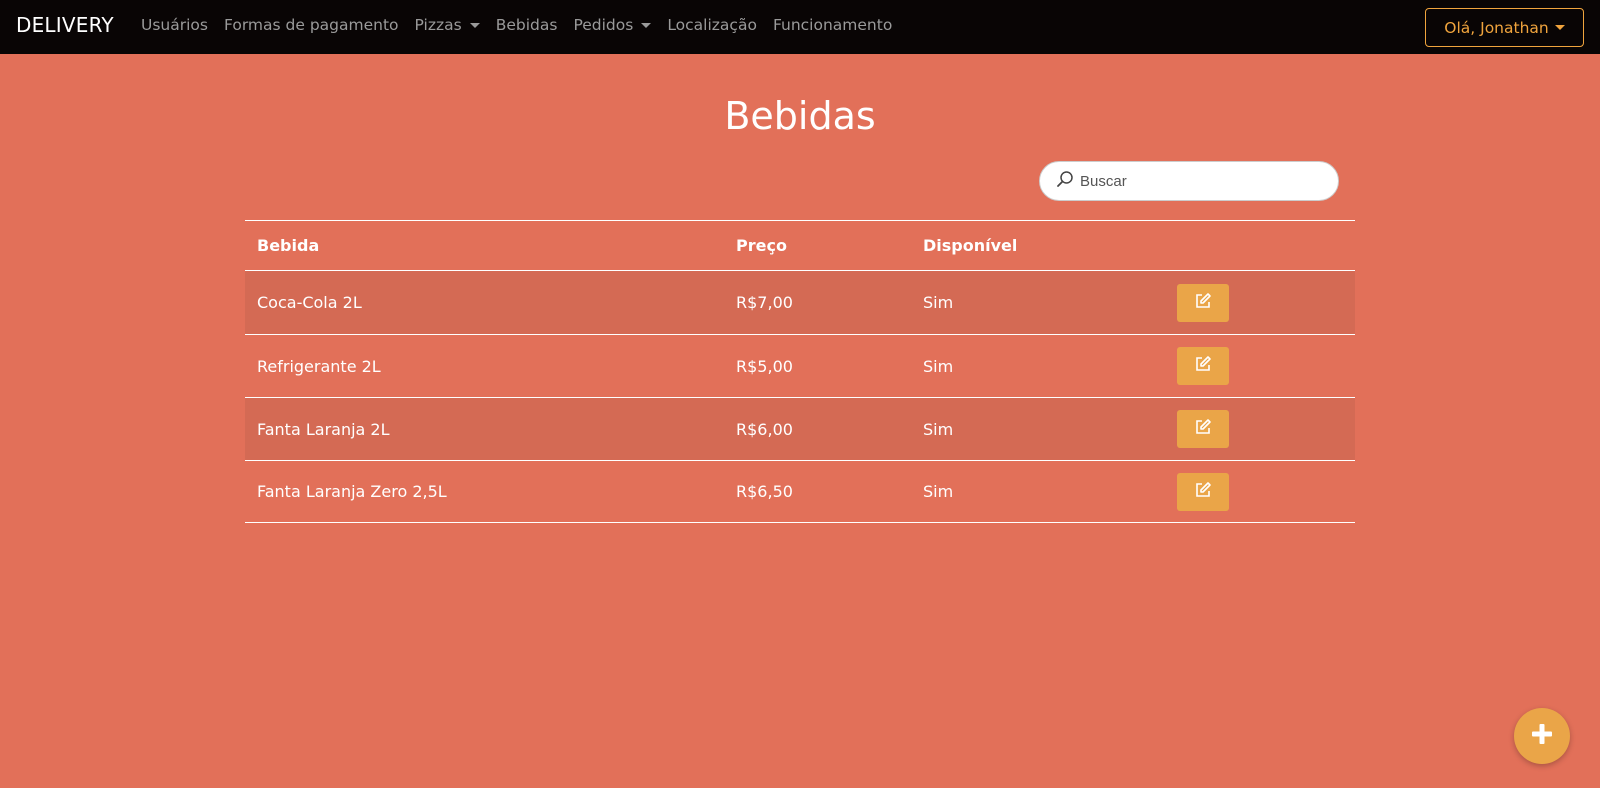 The width and height of the screenshot is (1600, 788). Describe the element at coordinates (800, 116) in the screenshot. I see `page-title: Bebidas` at that location.